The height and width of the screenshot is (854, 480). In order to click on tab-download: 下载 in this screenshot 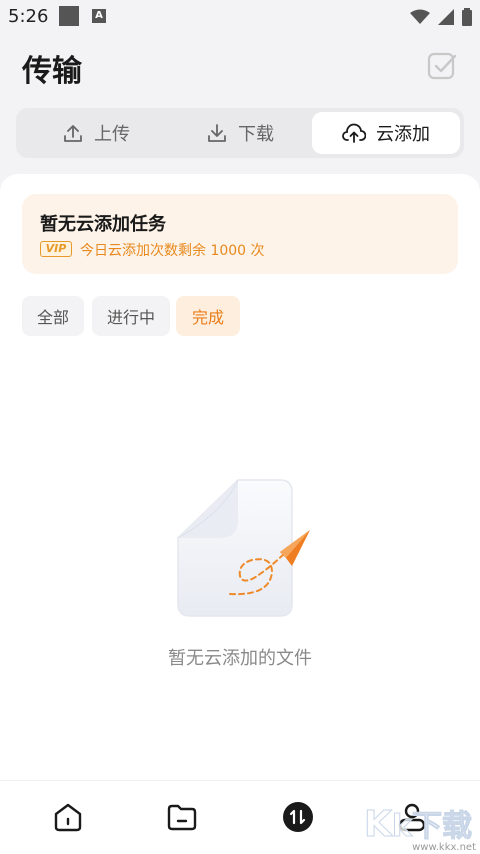, I will do `click(240, 133)`.